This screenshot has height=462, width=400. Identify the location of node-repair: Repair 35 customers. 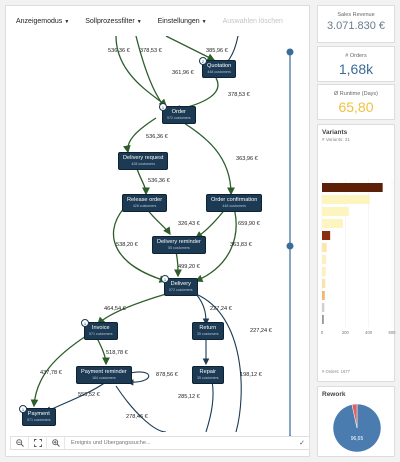
(208, 375).